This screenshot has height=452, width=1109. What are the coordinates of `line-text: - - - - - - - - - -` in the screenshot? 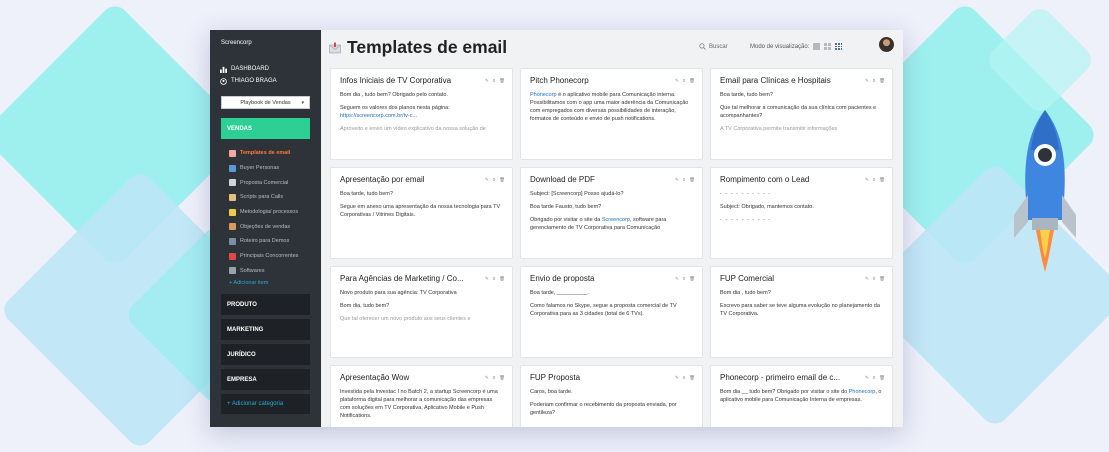 It's located at (746, 194).